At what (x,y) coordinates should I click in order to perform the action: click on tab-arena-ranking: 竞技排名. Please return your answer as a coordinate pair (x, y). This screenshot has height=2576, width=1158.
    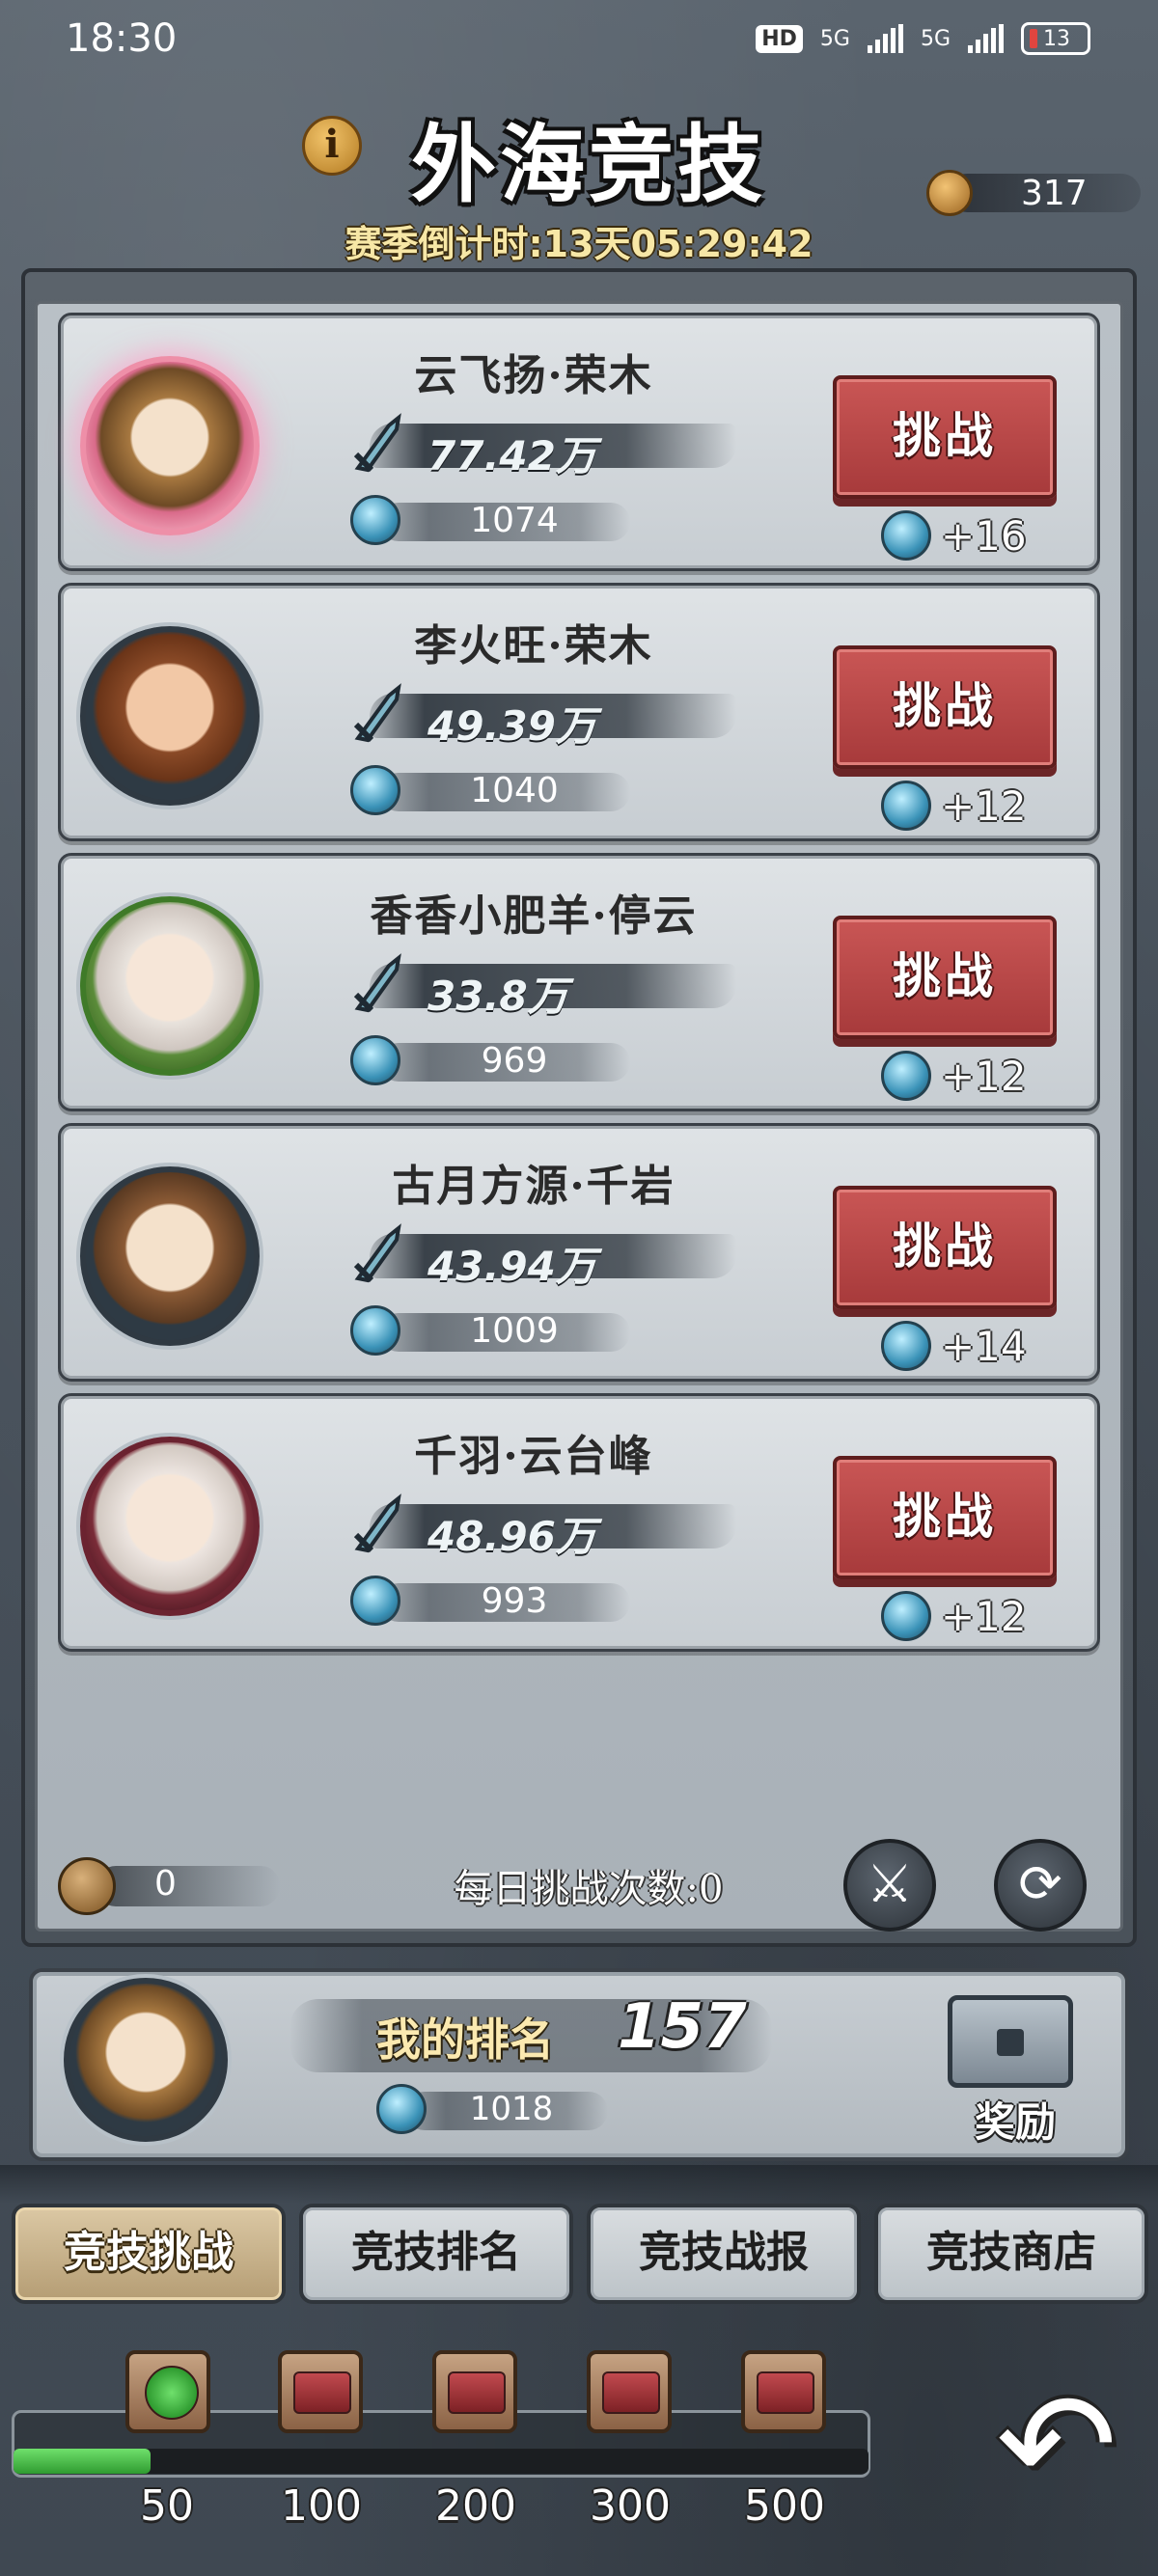
    Looking at the image, I should click on (436, 2254).